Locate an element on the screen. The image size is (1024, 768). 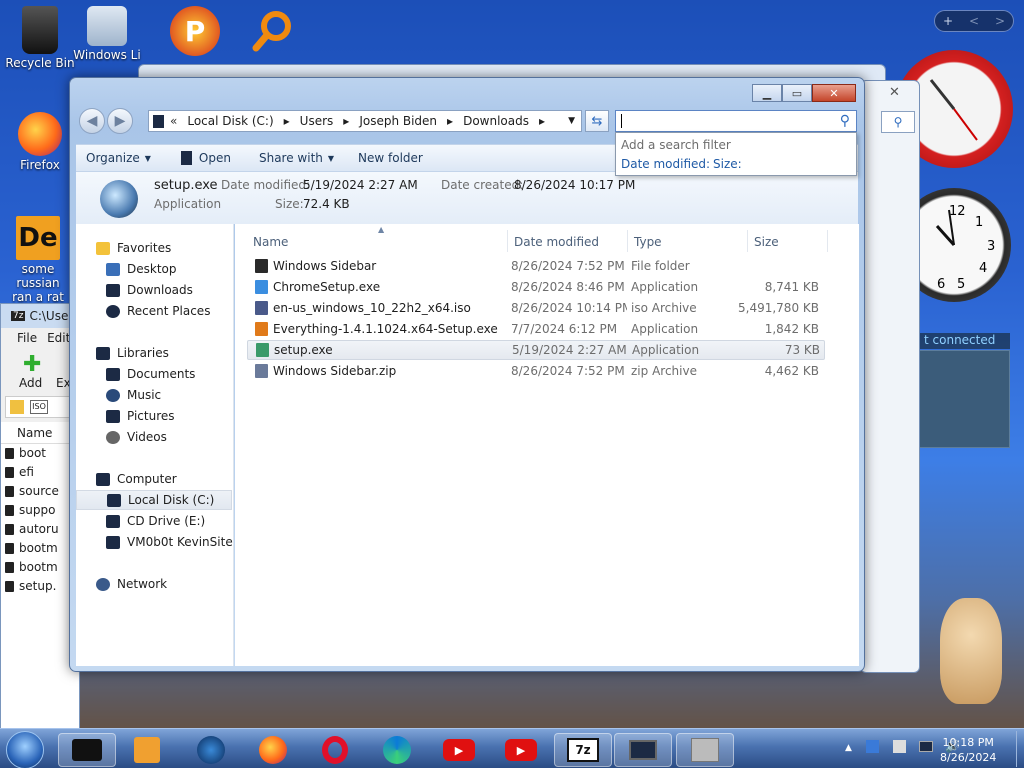
nav-recent-places: Recent Places is located at coordinates (158, 311).